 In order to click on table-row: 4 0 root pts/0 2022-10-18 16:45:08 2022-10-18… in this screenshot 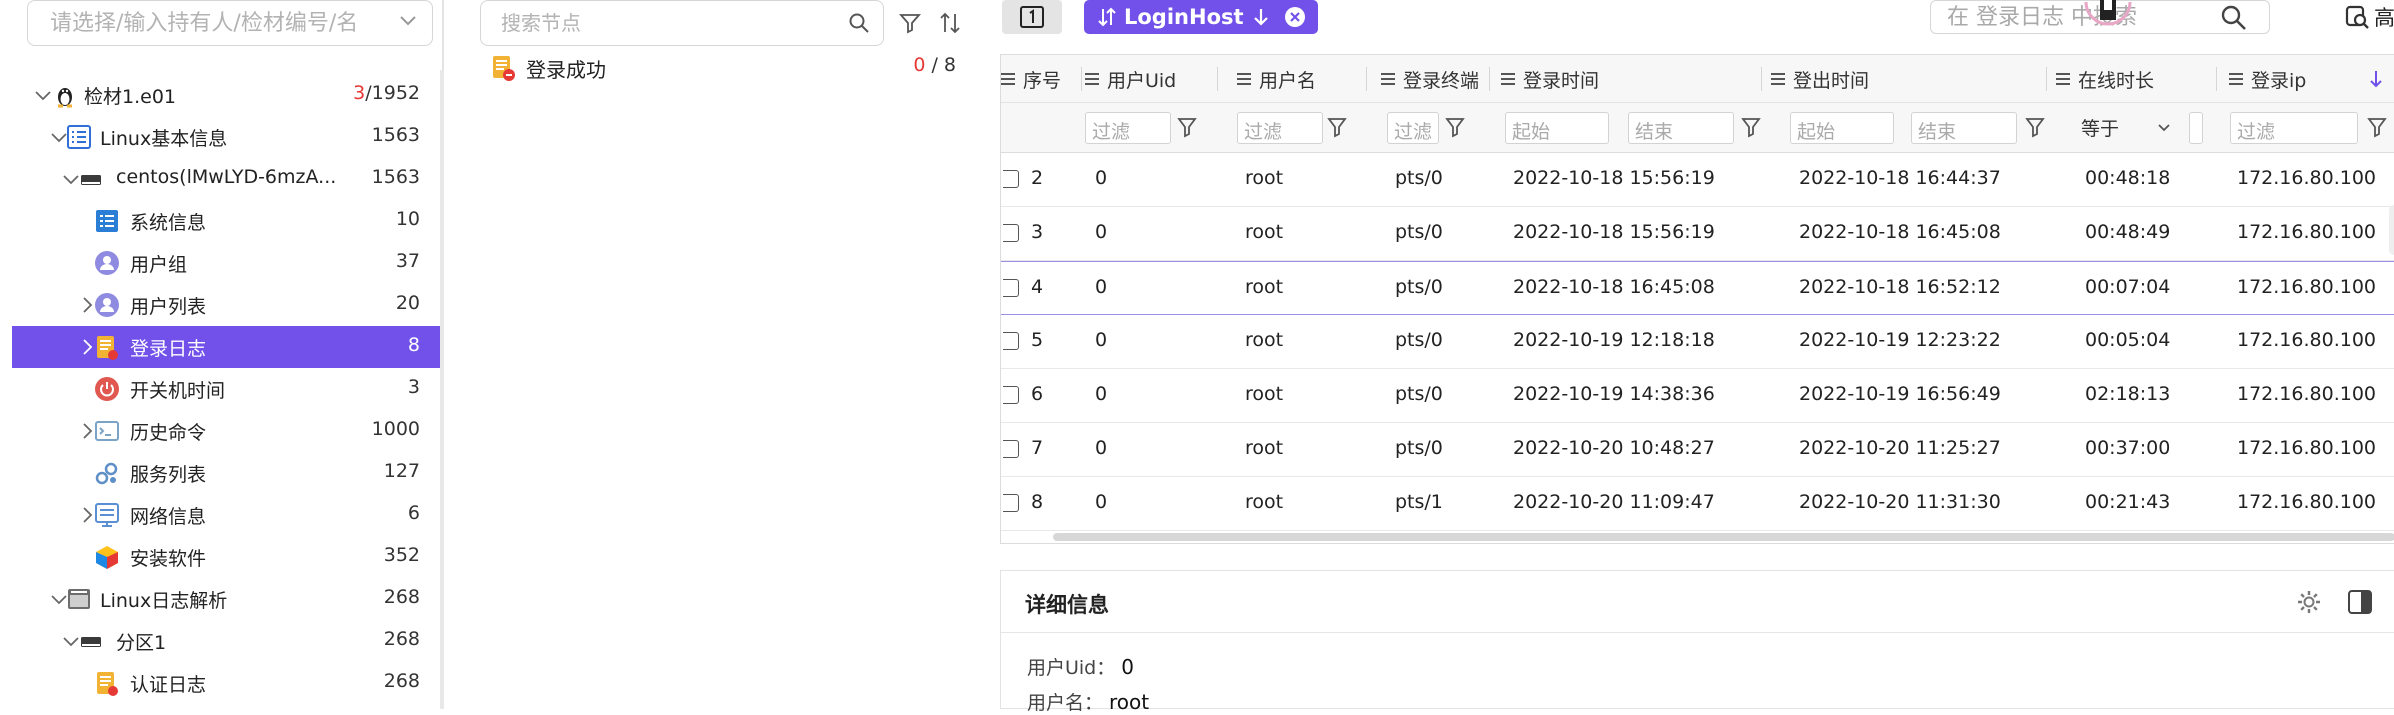, I will do `click(1697, 288)`.